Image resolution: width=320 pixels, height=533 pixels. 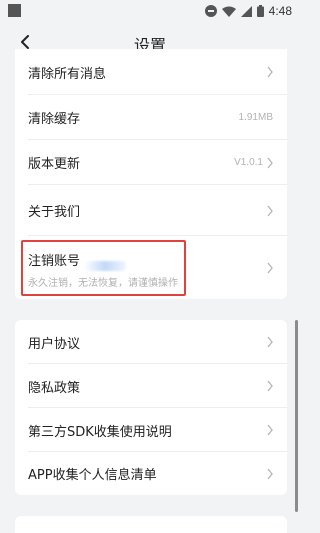 I want to click on delete-account-warning: 永久注销，无法恢复，请谨慎操作, so click(x=103, y=283).